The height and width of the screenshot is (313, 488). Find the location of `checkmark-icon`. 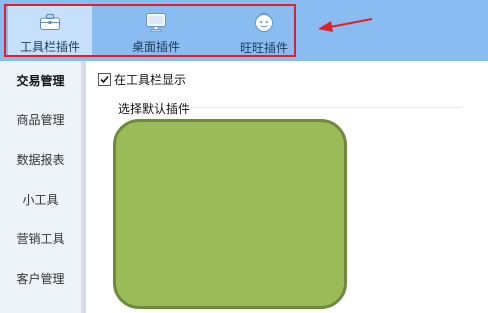

checkmark-icon is located at coordinates (104, 79).